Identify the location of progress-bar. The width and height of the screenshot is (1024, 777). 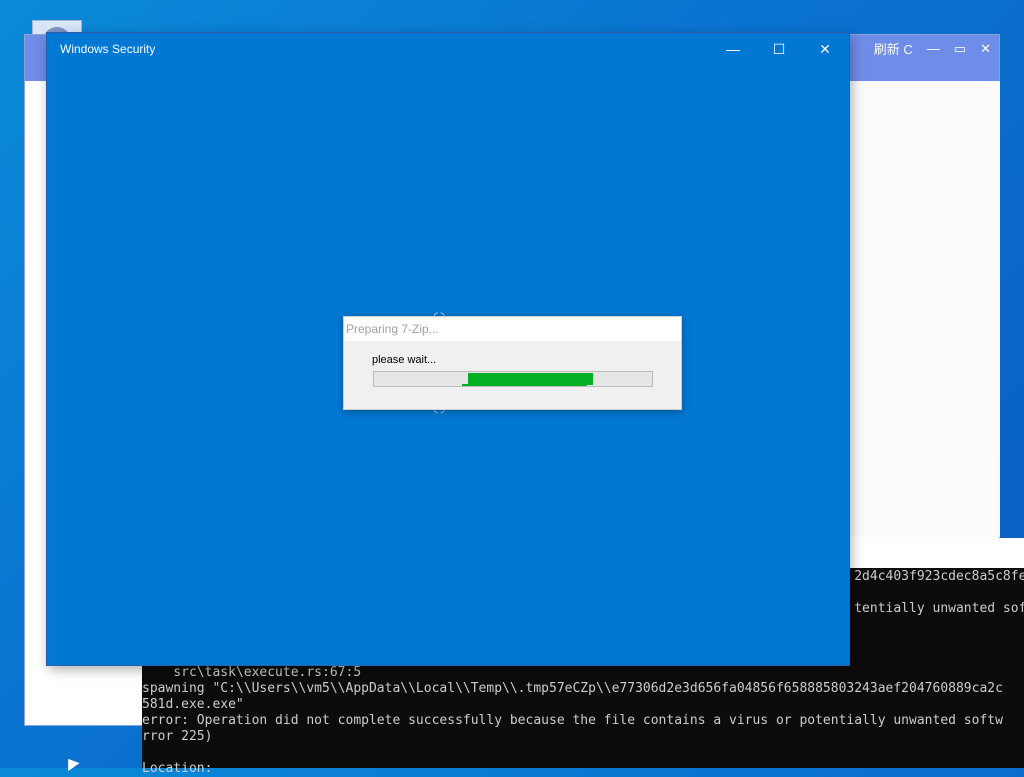
(513, 379).